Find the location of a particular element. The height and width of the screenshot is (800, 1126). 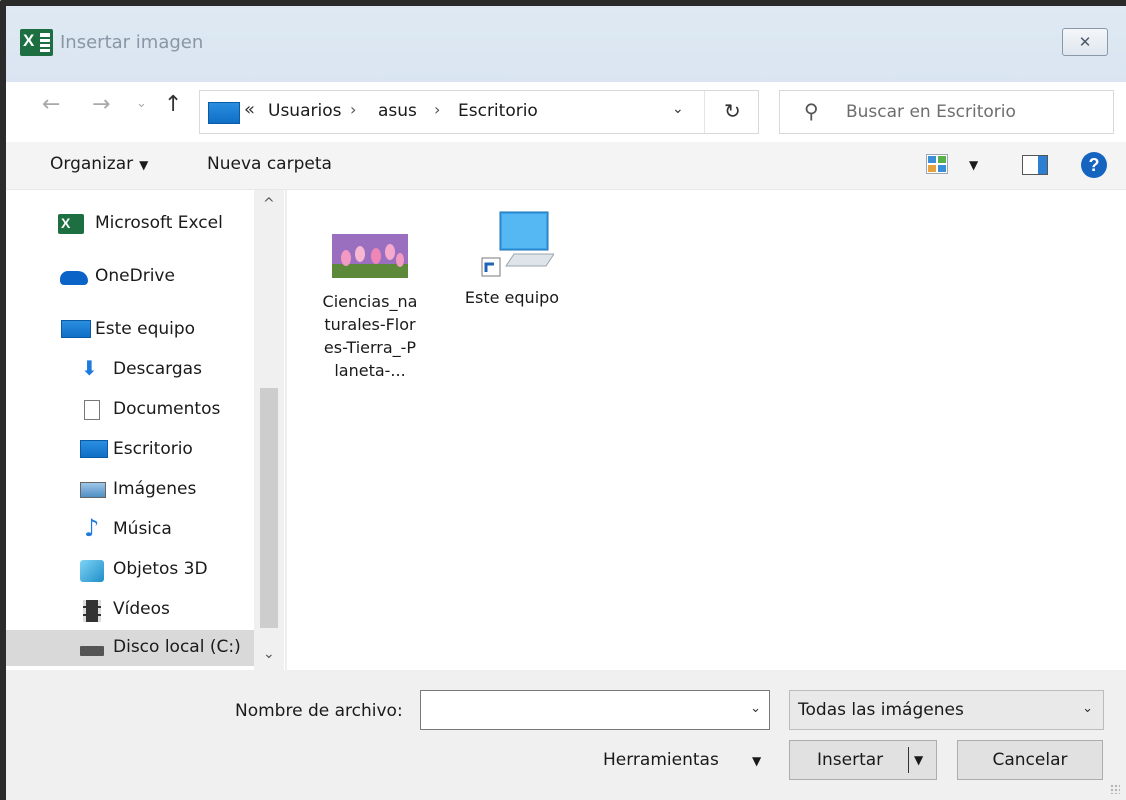

chevron-down-icon: ⌄ is located at coordinates (1087, 708).